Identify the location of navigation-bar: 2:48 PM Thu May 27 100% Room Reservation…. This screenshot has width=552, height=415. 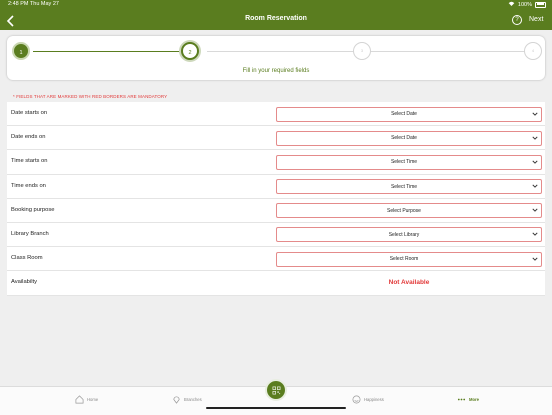
(276, 15).